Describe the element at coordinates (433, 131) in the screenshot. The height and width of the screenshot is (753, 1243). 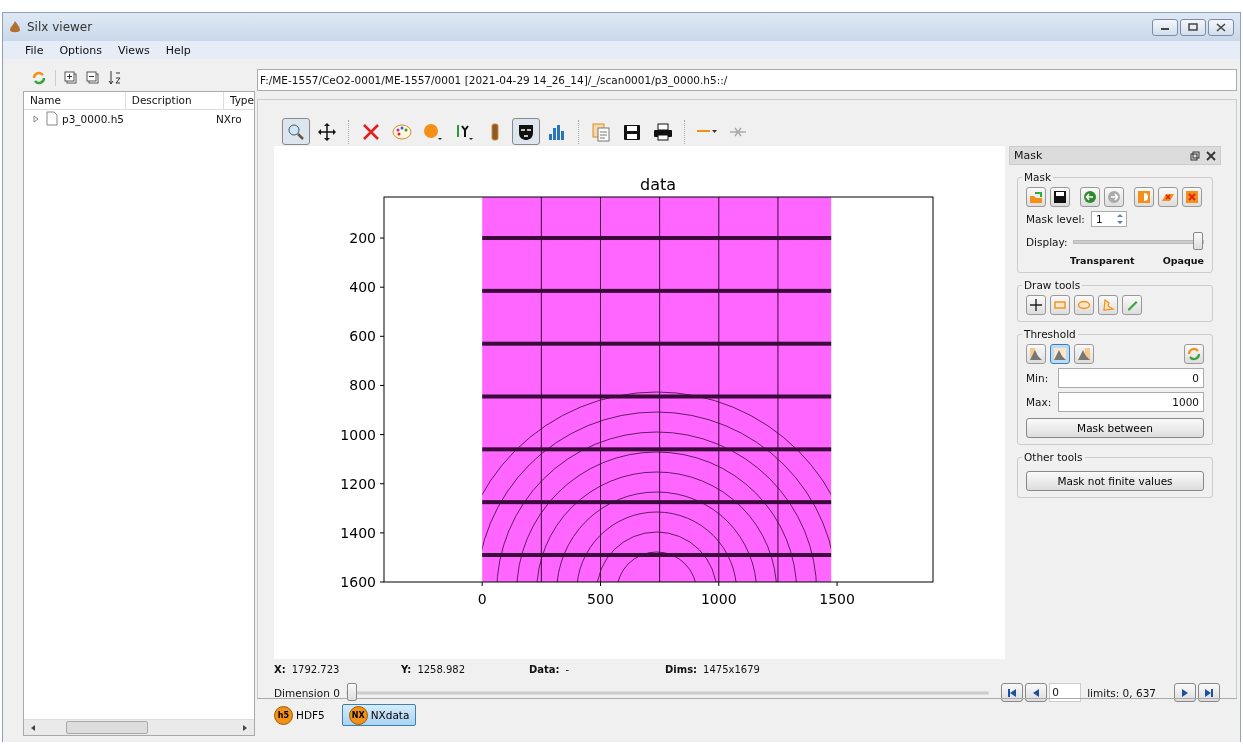
I see `dot-icon` at that location.